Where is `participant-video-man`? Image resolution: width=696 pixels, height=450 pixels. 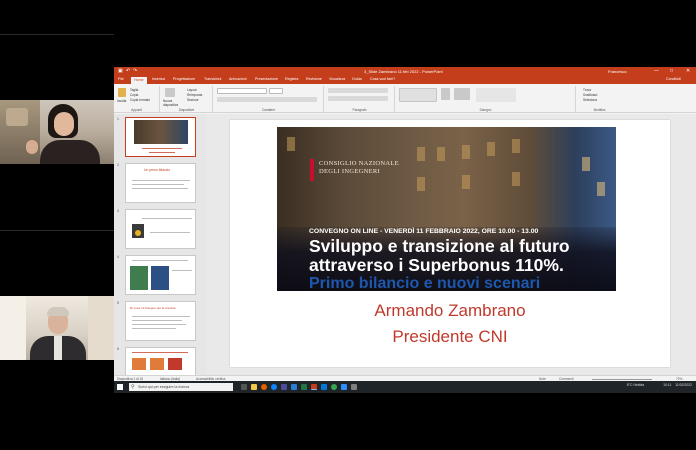
participant-video-man is located at coordinates (57, 328).